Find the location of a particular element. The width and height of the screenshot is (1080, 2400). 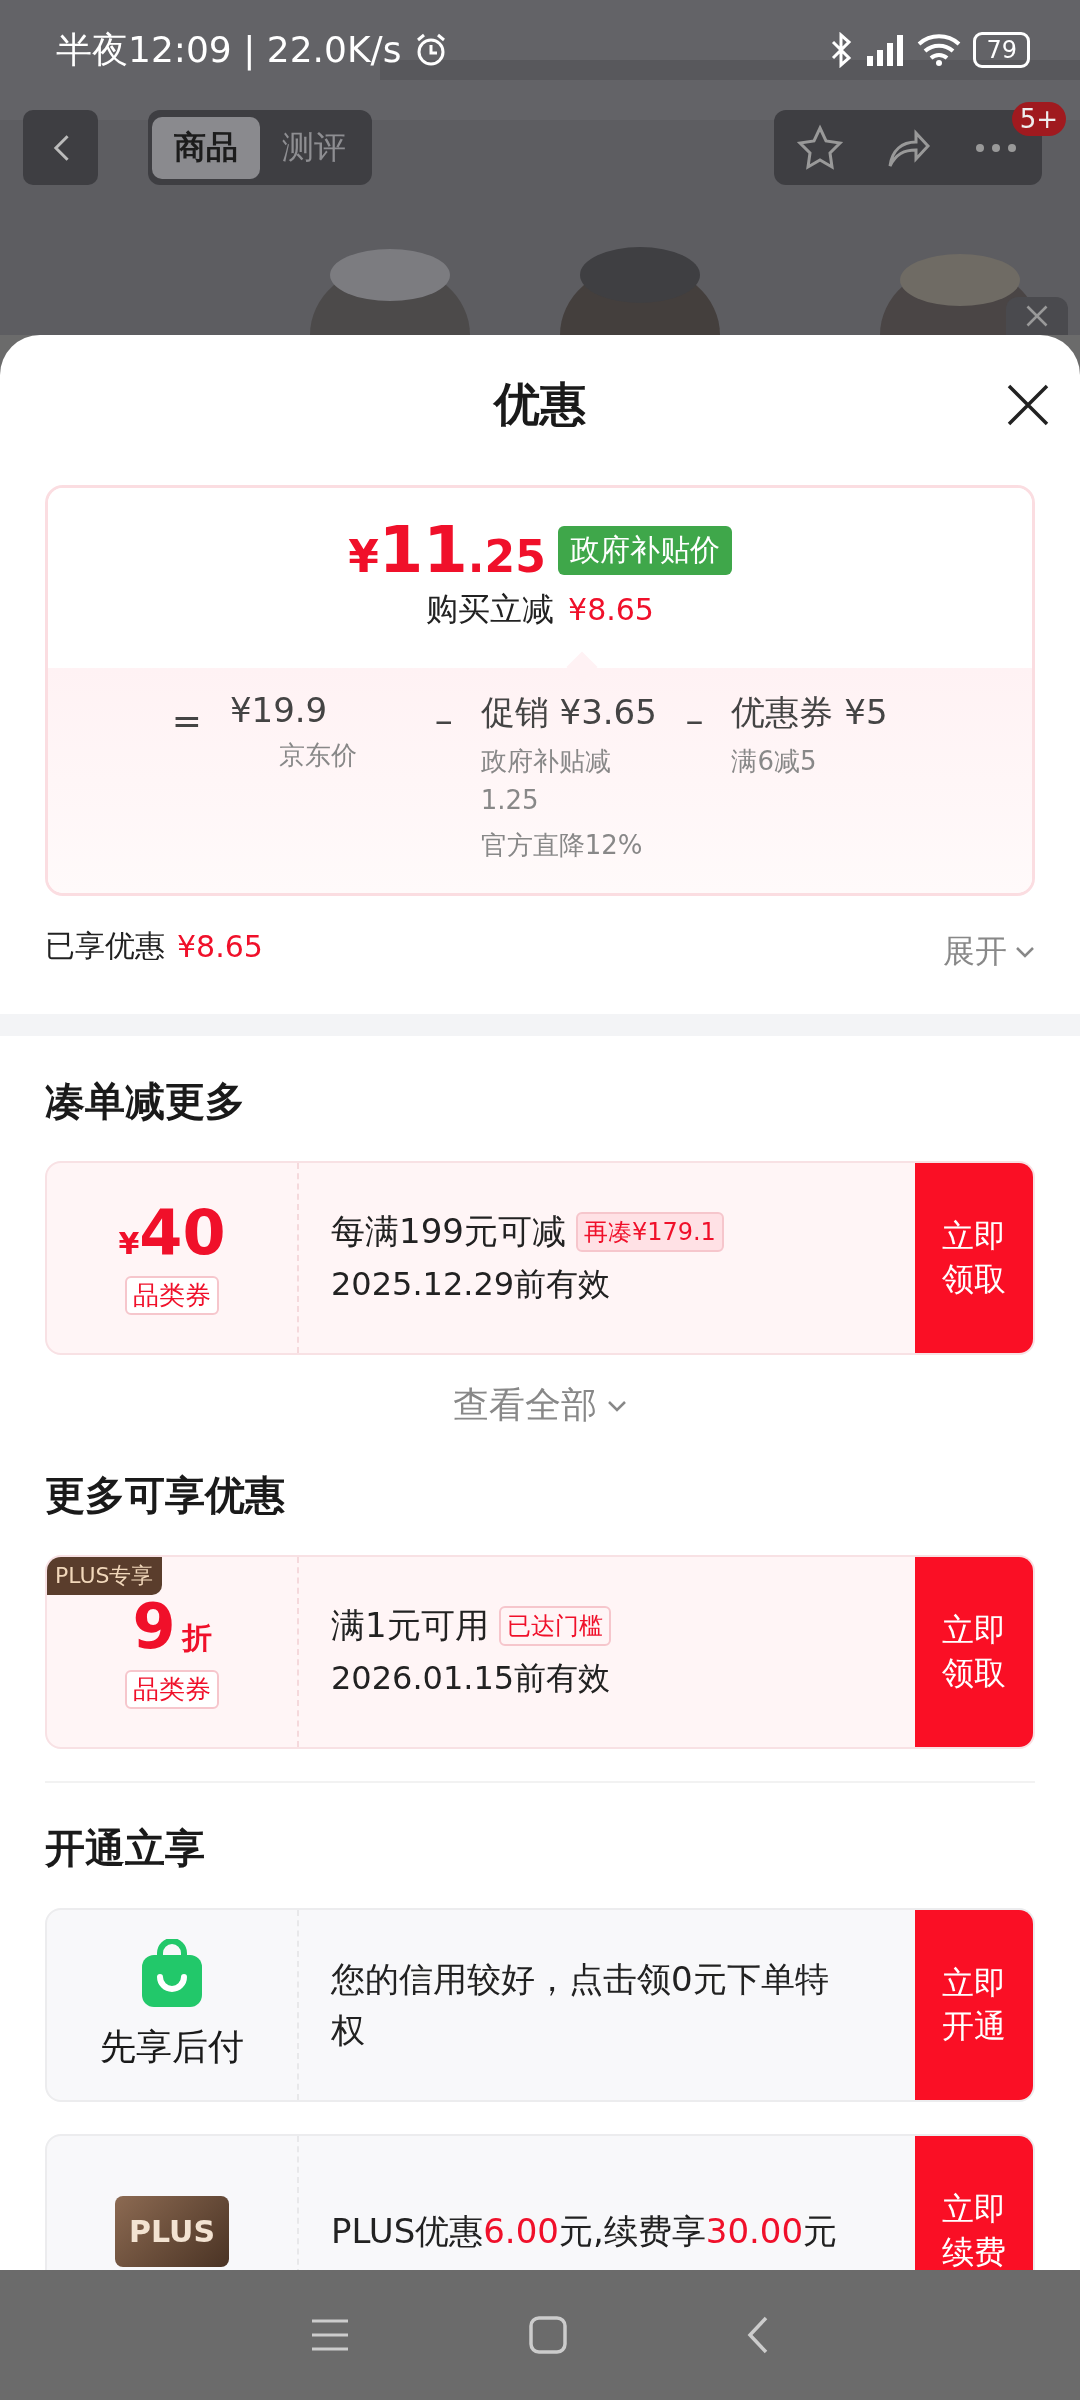

enjoyed-amount: ¥8.65 is located at coordinates (220, 946).